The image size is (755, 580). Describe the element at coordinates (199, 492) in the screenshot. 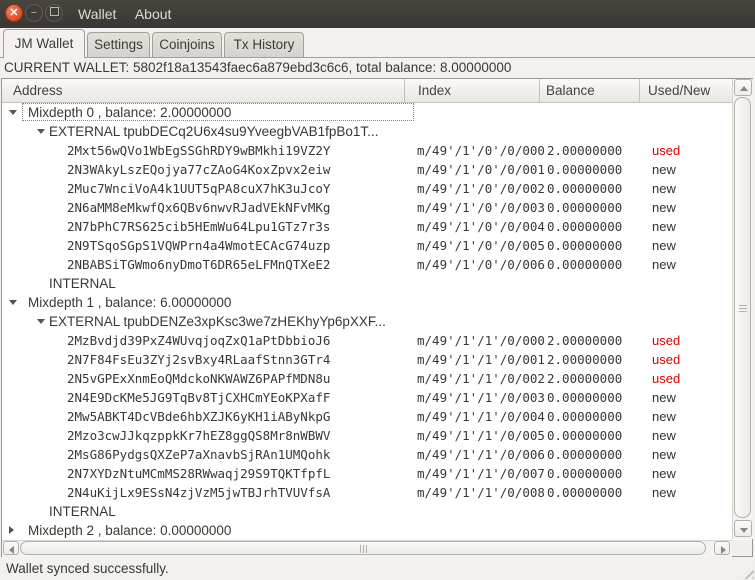

I see `address-cell: 2N4uKijLx9ESsN4zjVzM5jwTBJrhTVUVfsA` at that location.